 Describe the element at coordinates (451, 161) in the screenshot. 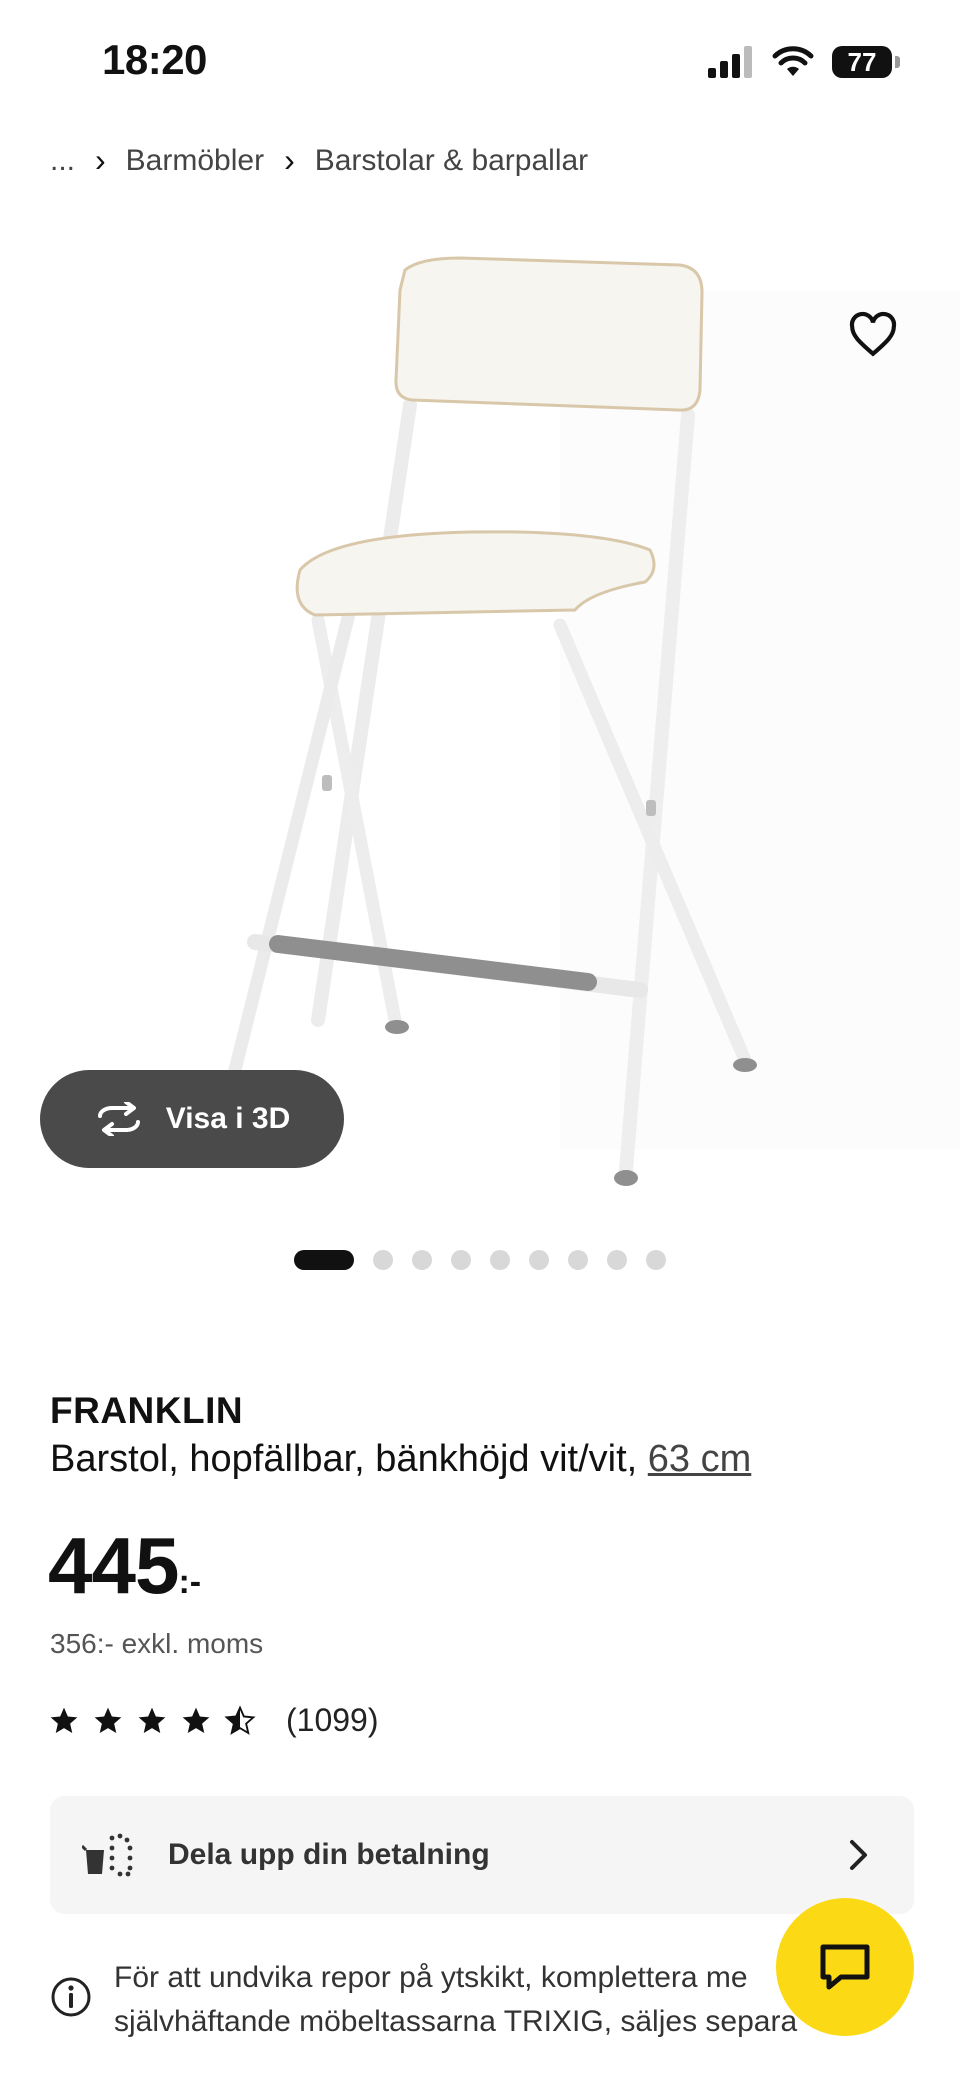

I see `breadcrumb-item-barstolar: Barstolar & barpallar` at that location.